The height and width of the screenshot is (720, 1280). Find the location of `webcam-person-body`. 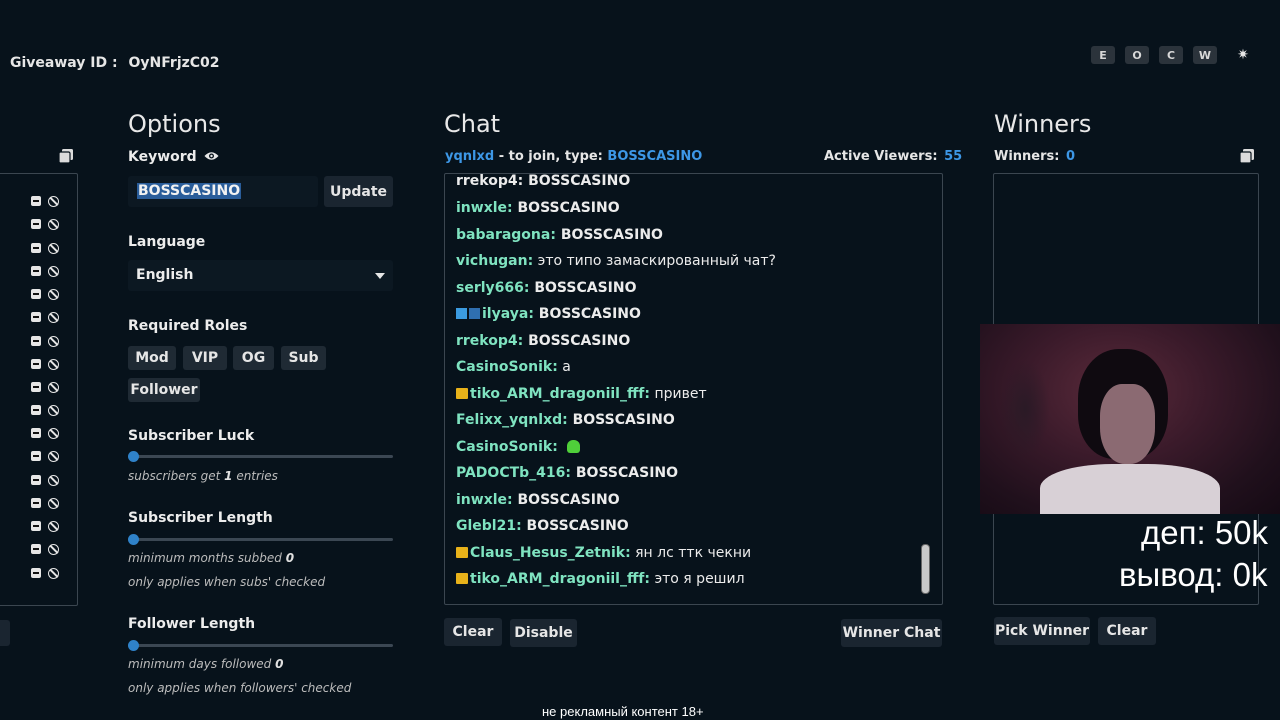

webcam-person-body is located at coordinates (1130, 489).